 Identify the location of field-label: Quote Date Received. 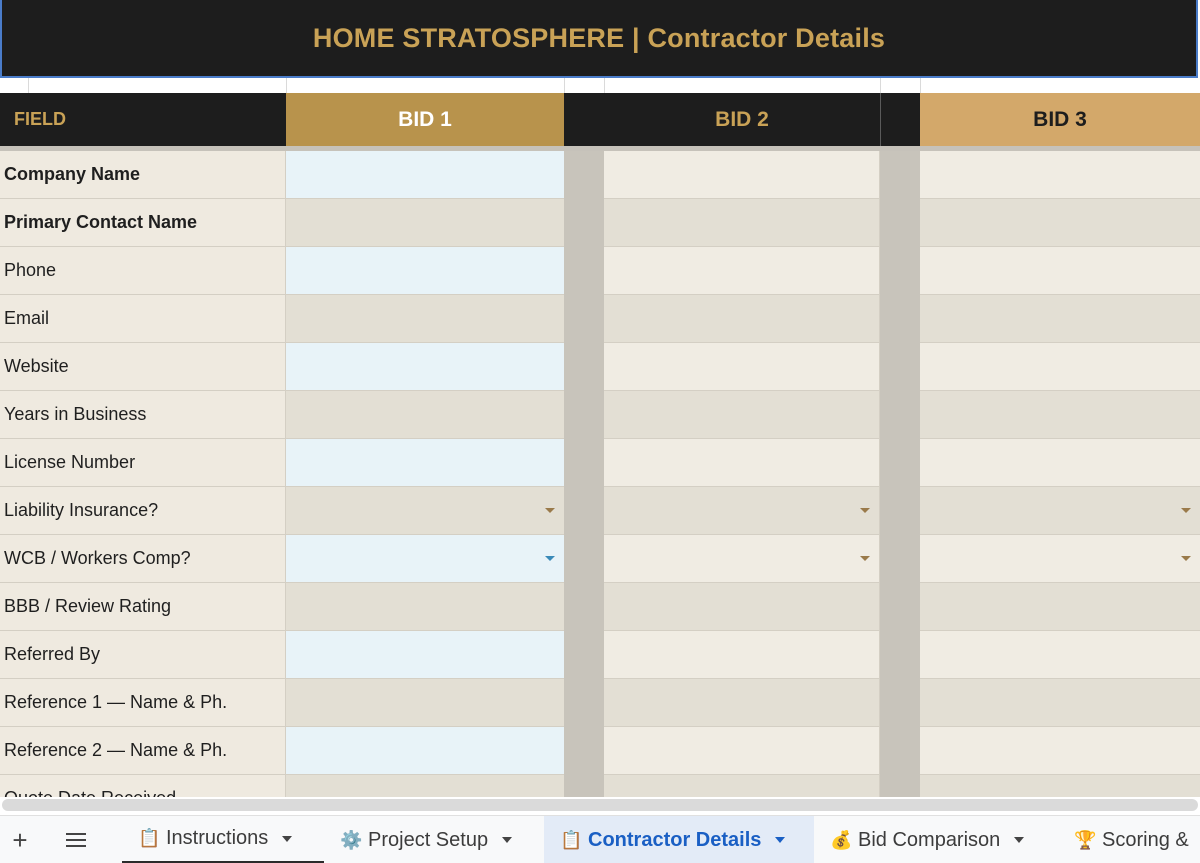
(143, 786).